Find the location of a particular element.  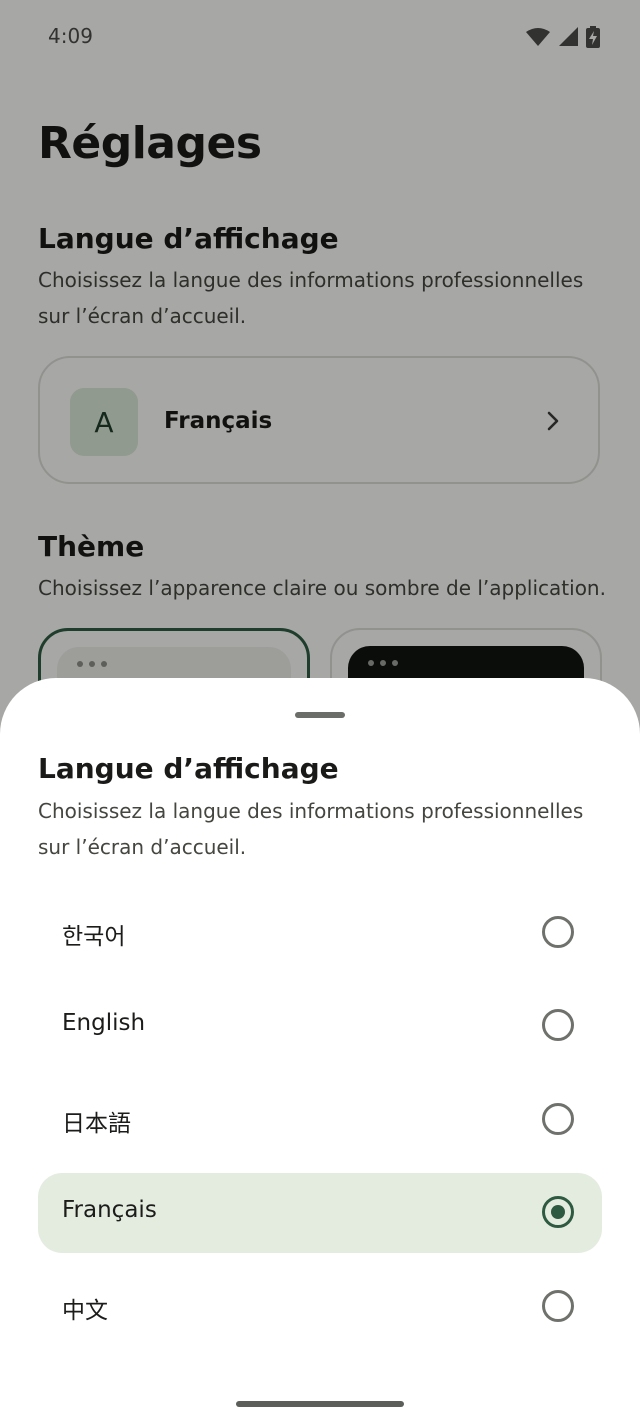

drag-handle is located at coordinates (320, 715).